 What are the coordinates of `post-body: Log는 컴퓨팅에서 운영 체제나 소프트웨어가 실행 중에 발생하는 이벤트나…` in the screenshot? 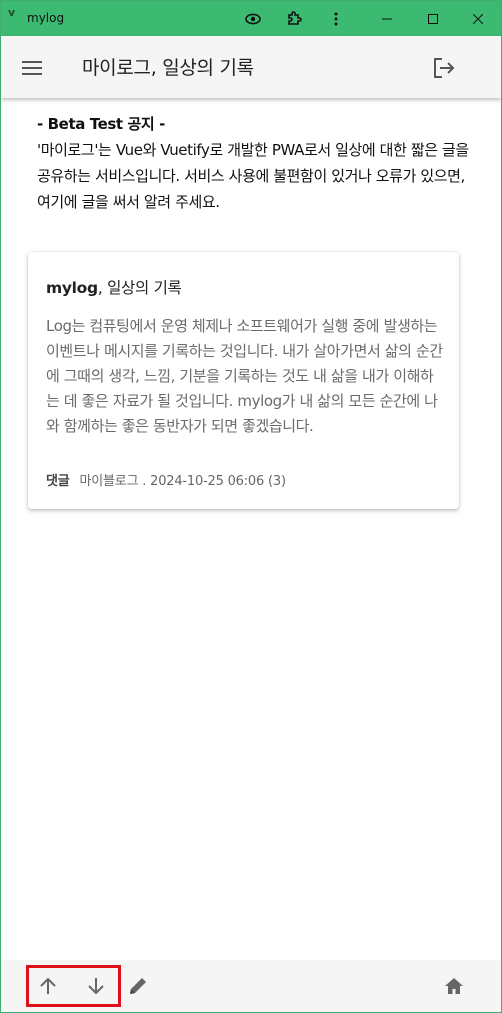 It's located at (244, 376).